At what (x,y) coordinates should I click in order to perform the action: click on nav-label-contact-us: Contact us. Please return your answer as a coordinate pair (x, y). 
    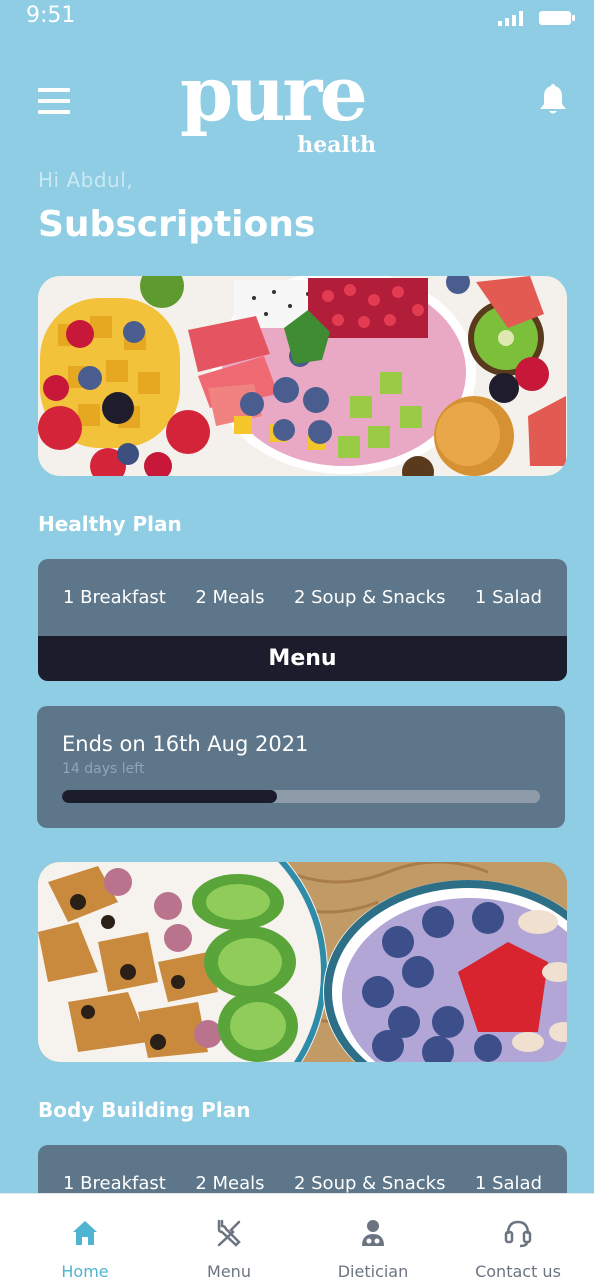
    Looking at the image, I should click on (518, 1271).